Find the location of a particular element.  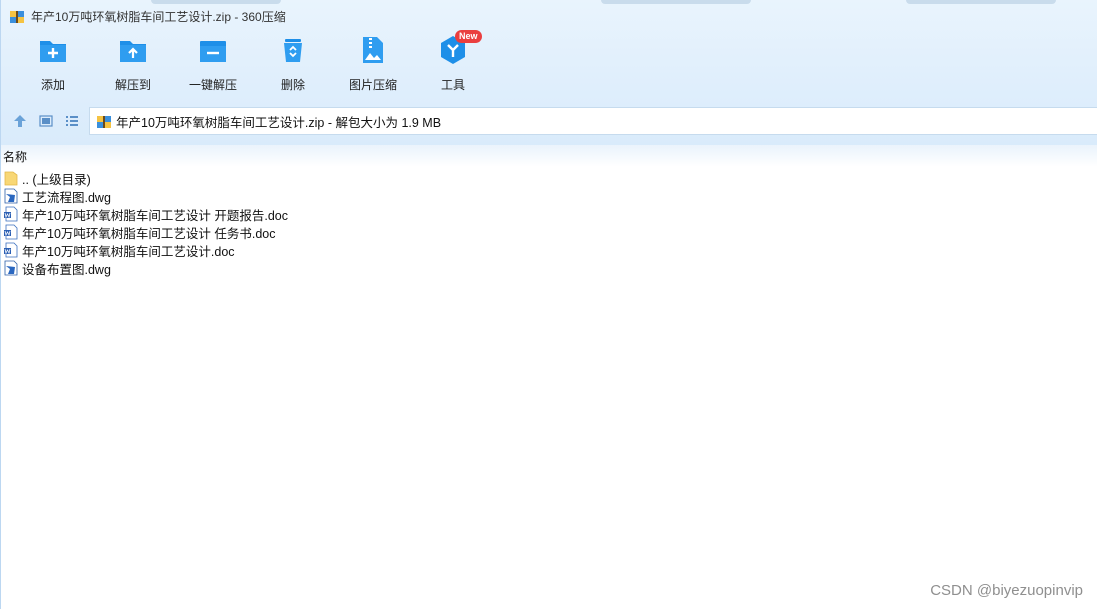

watermark-text: CSDN @biyezuopinvip is located at coordinates (1006, 590).